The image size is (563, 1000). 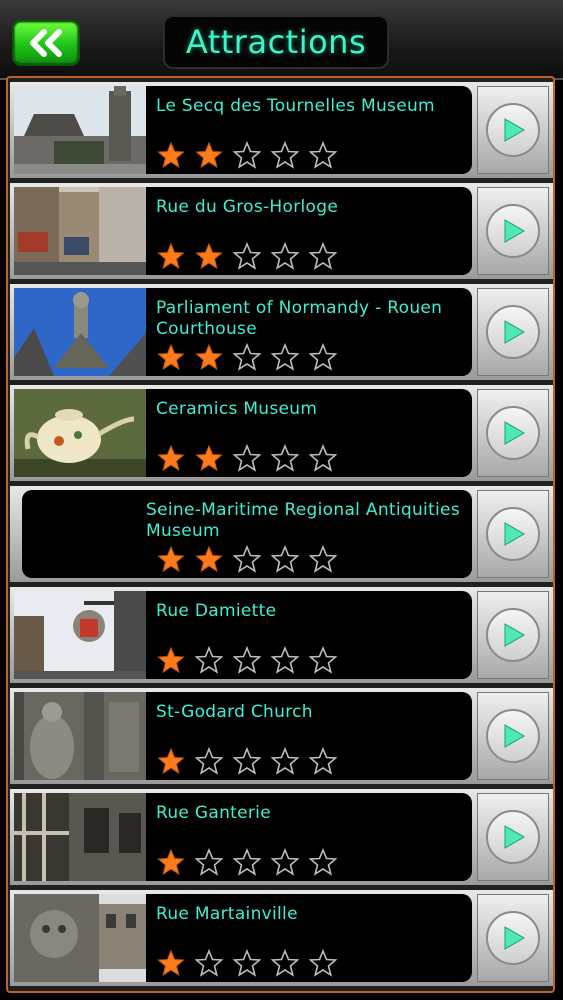 I want to click on attraction-card: Rue Ganterie, so click(x=309, y=837).